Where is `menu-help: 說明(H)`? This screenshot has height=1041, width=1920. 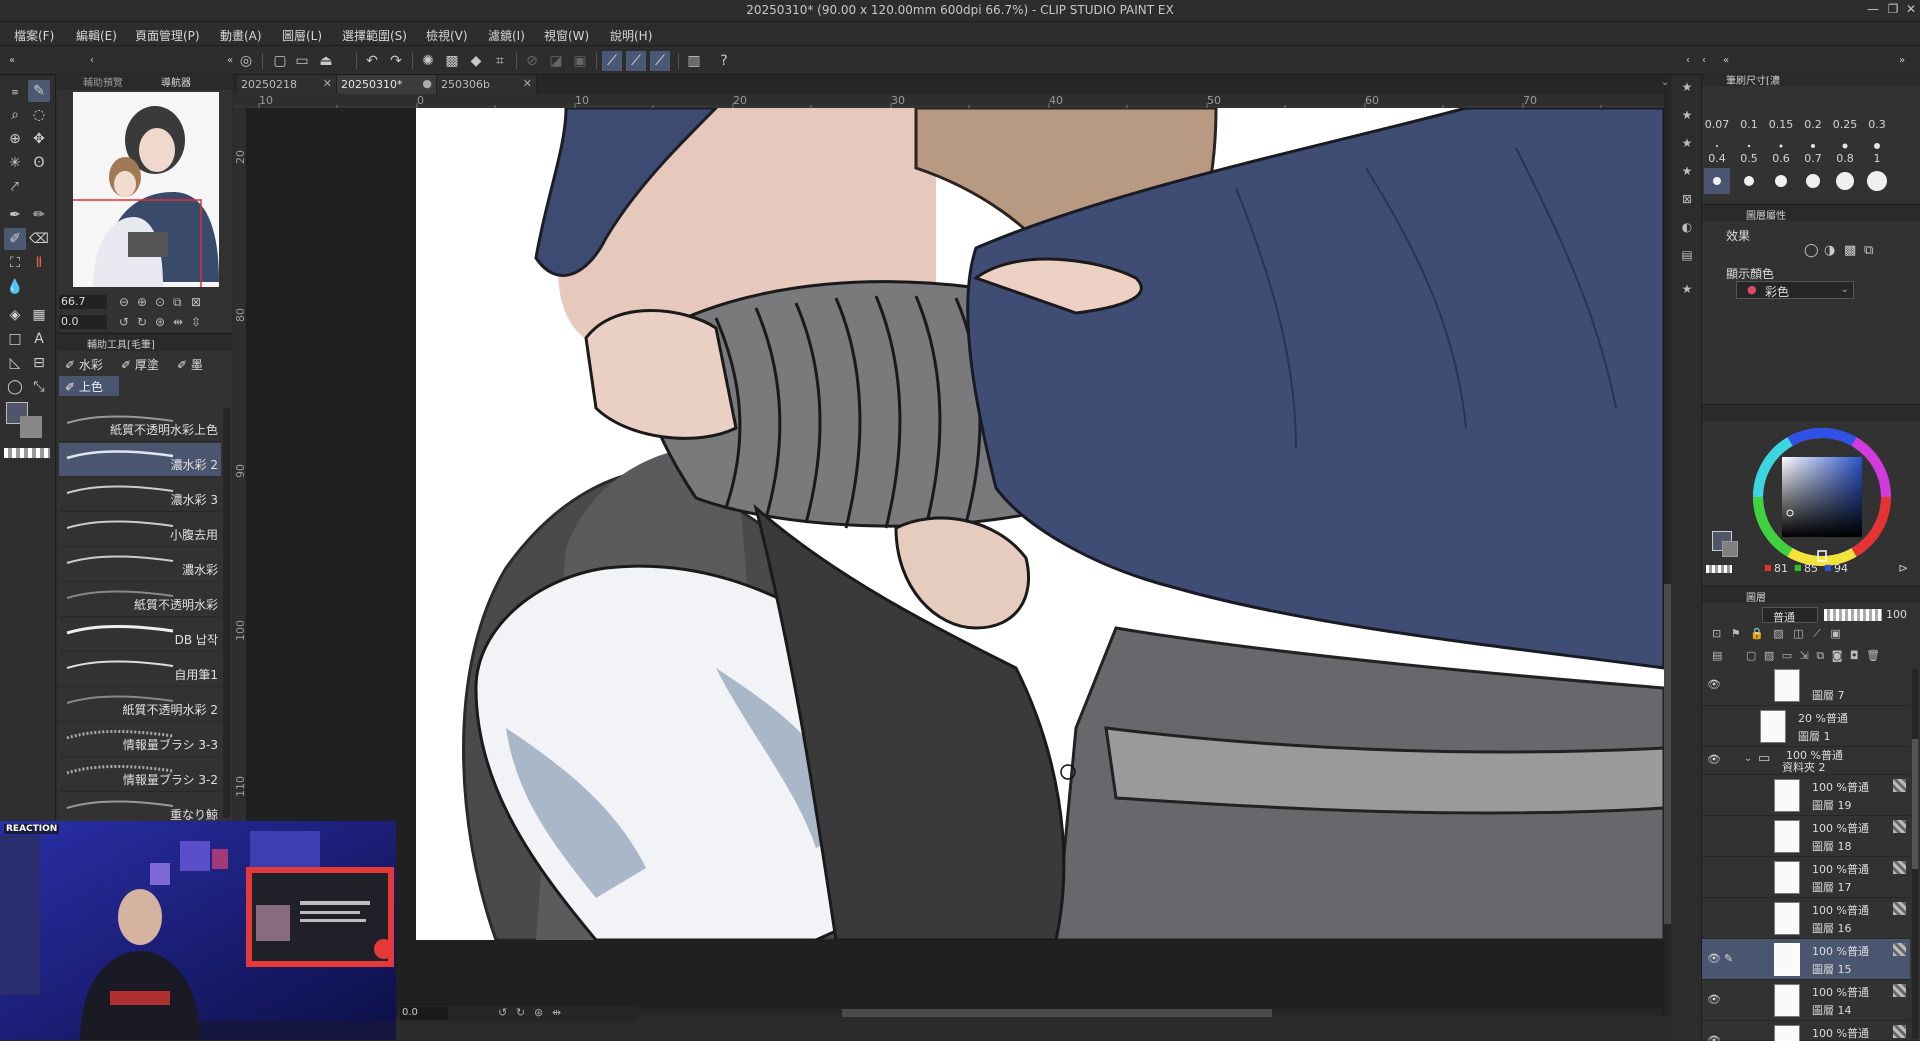 menu-help: 說明(H) is located at coordinates (631, 35).